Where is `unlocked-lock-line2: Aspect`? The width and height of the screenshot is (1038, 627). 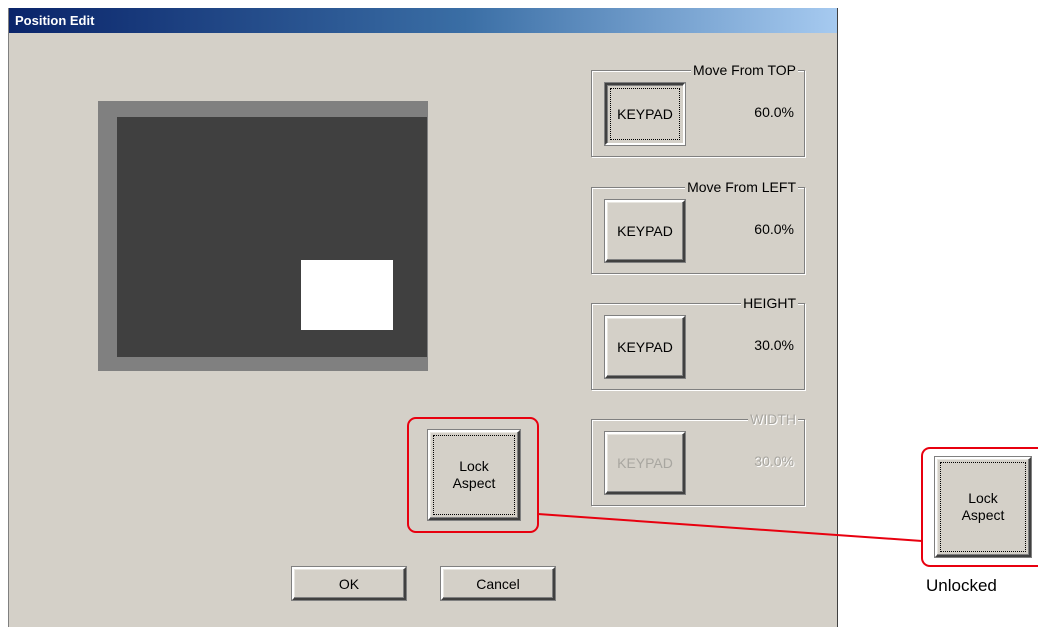 unlocked-lock-line2: Aspect is located at coordinates (983, 515).